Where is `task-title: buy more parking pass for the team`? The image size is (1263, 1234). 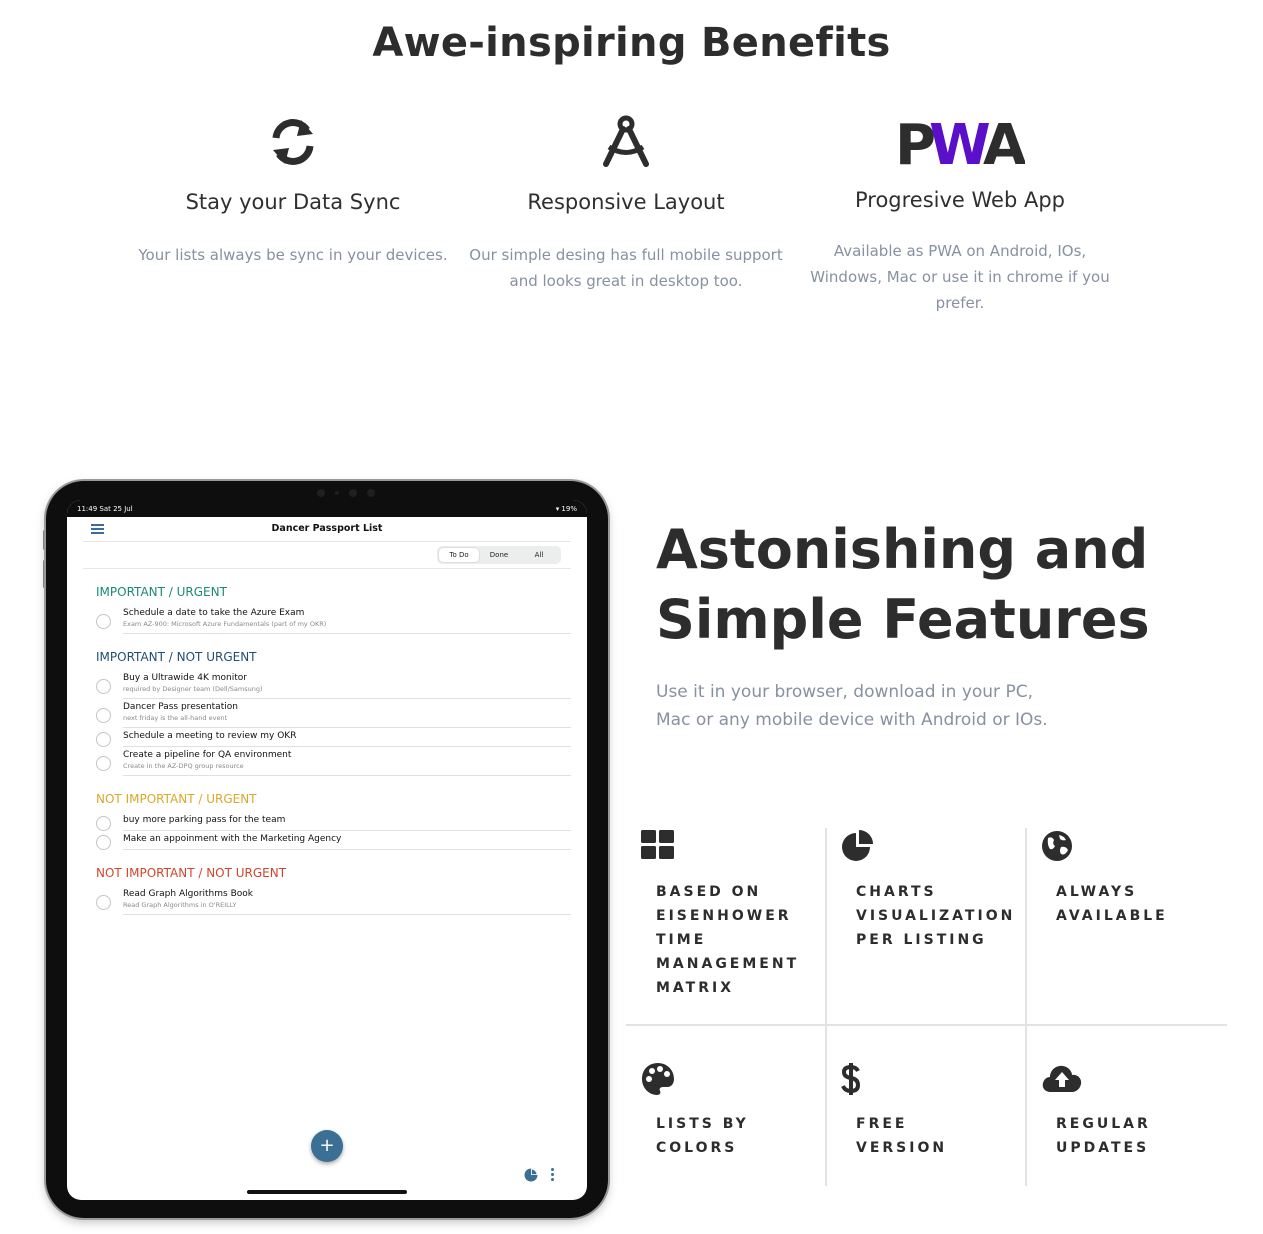
task-title: buy more parking pass for the team is located at coordinates (204, 820).